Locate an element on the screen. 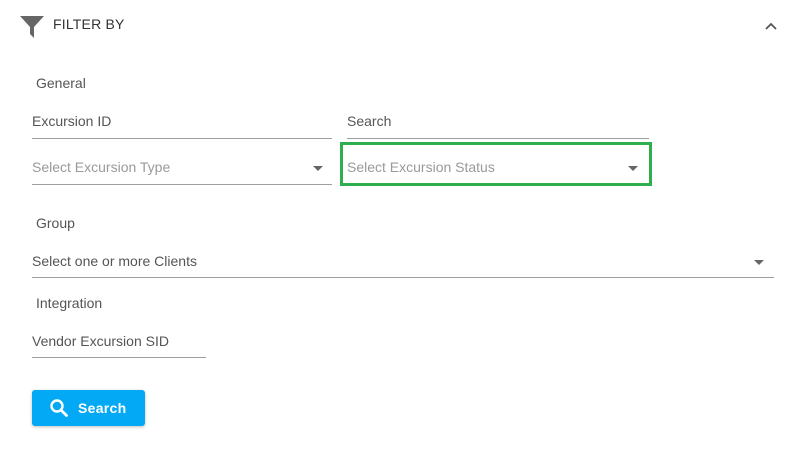 The image size is (804, 453). section-general-label: General is located at coordinates (61, 83).